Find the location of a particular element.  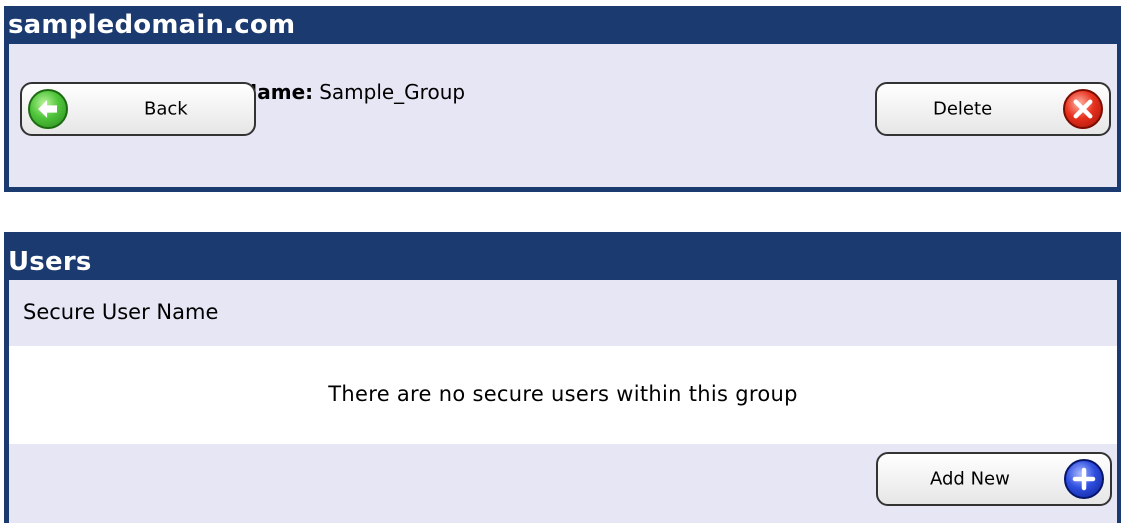

plus-icon is located at coordinates (1084, 479).